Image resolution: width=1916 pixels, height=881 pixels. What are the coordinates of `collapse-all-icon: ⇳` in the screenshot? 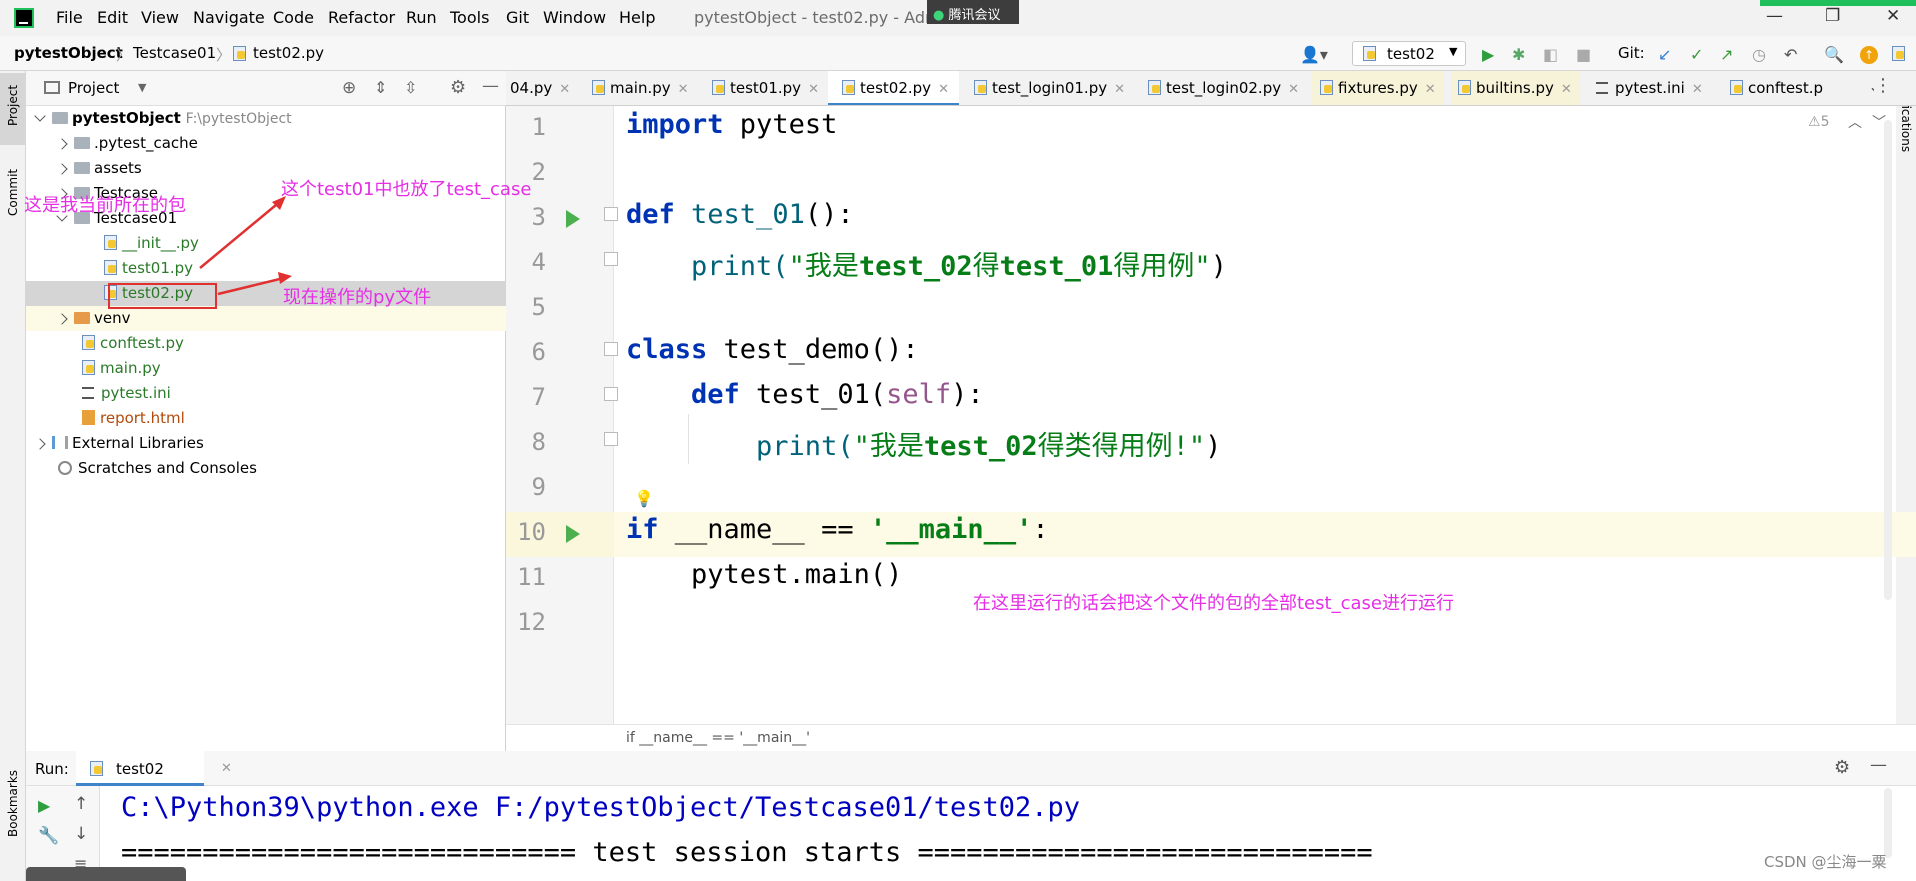 It's located at (410, 87).